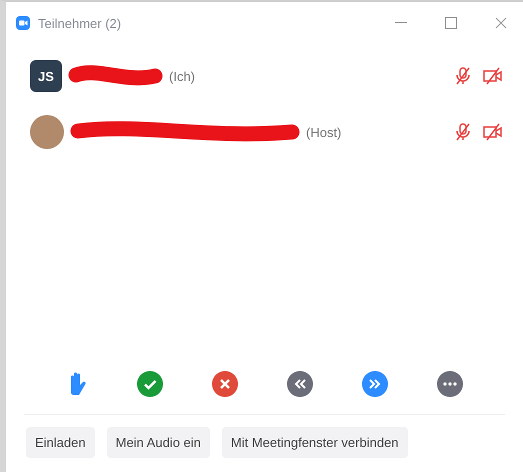  Describe the element at coordinates (449, 384) in the screenshot. I see `more-icon` at that location.